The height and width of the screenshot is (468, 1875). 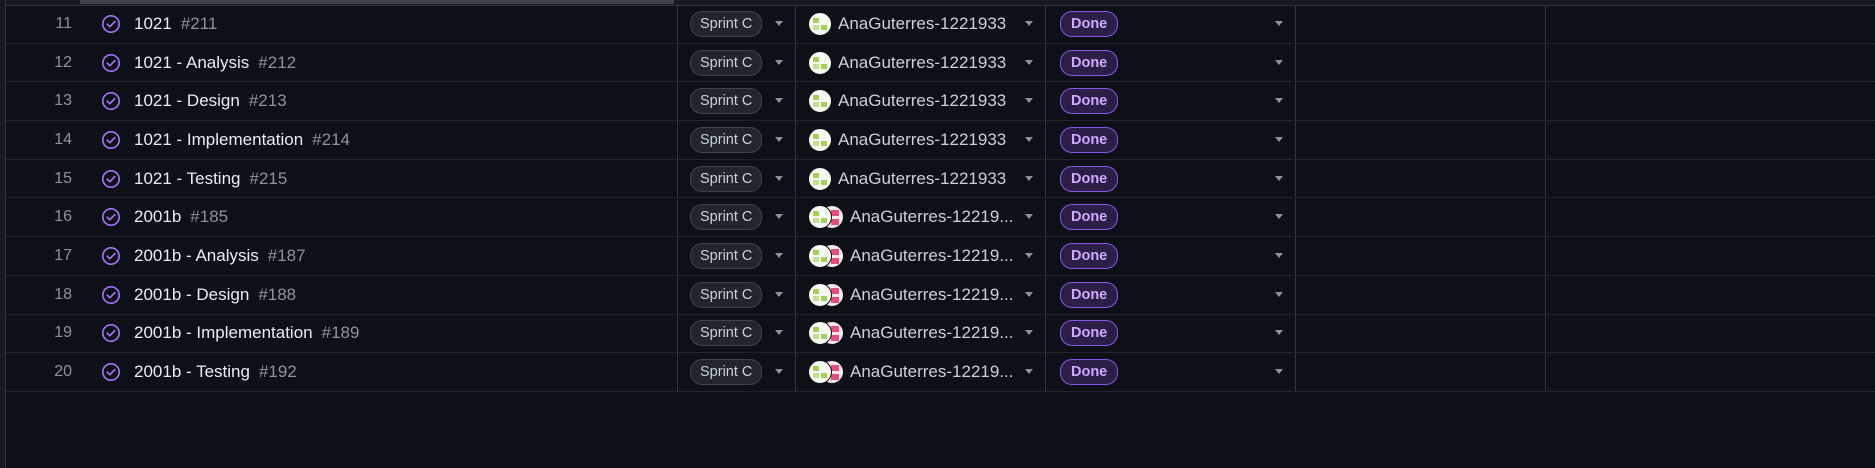 I want to click on issue-number: #212, so click(x=277, y=63).